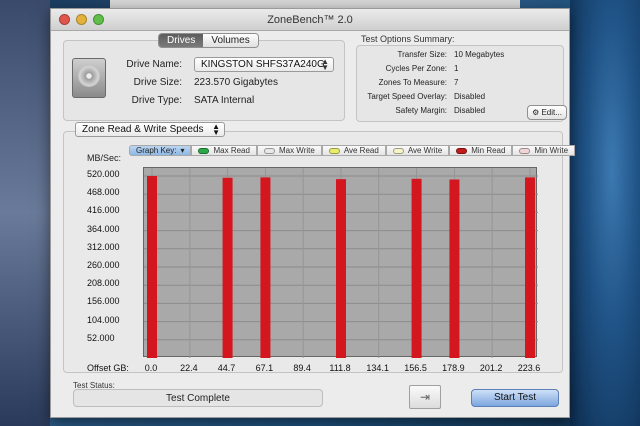 The image size is (640, 426). Describe the element at coordinates (104, 158) in the screenshot. I see `y-axis-label: MB/Sec:` at that location.